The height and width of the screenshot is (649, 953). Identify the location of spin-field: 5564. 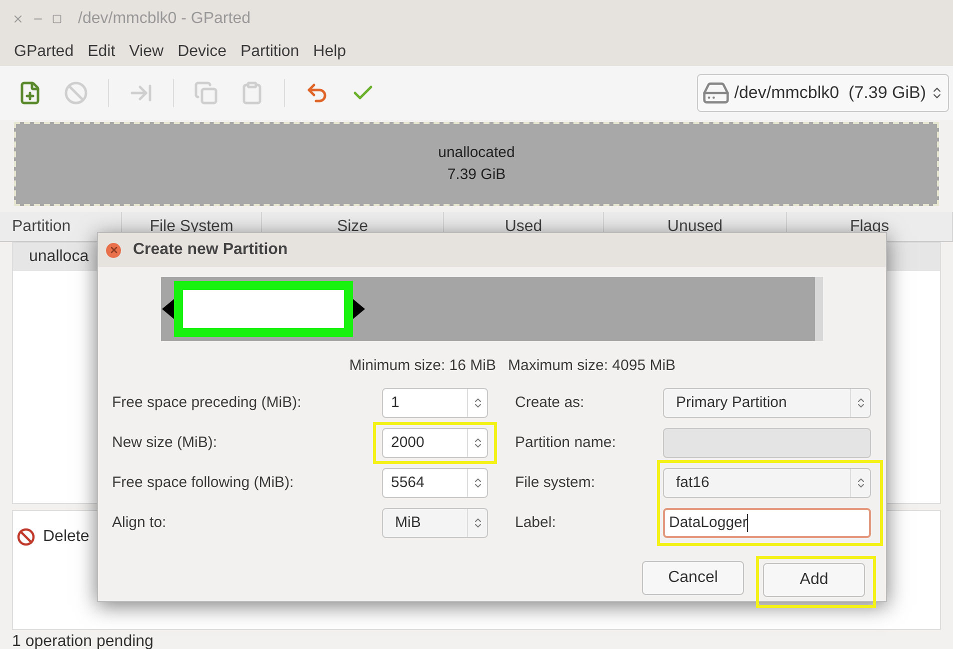
(435, 483).